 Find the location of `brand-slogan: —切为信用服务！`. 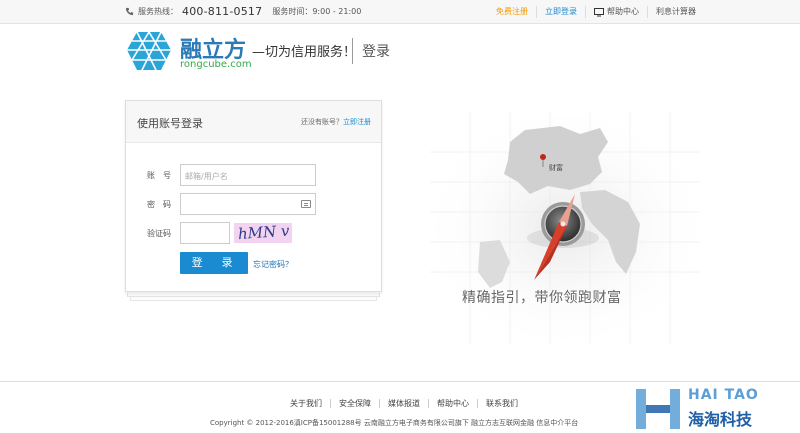

brand-slogan: —切为信用服务！ is located at coordinates (304, 52).